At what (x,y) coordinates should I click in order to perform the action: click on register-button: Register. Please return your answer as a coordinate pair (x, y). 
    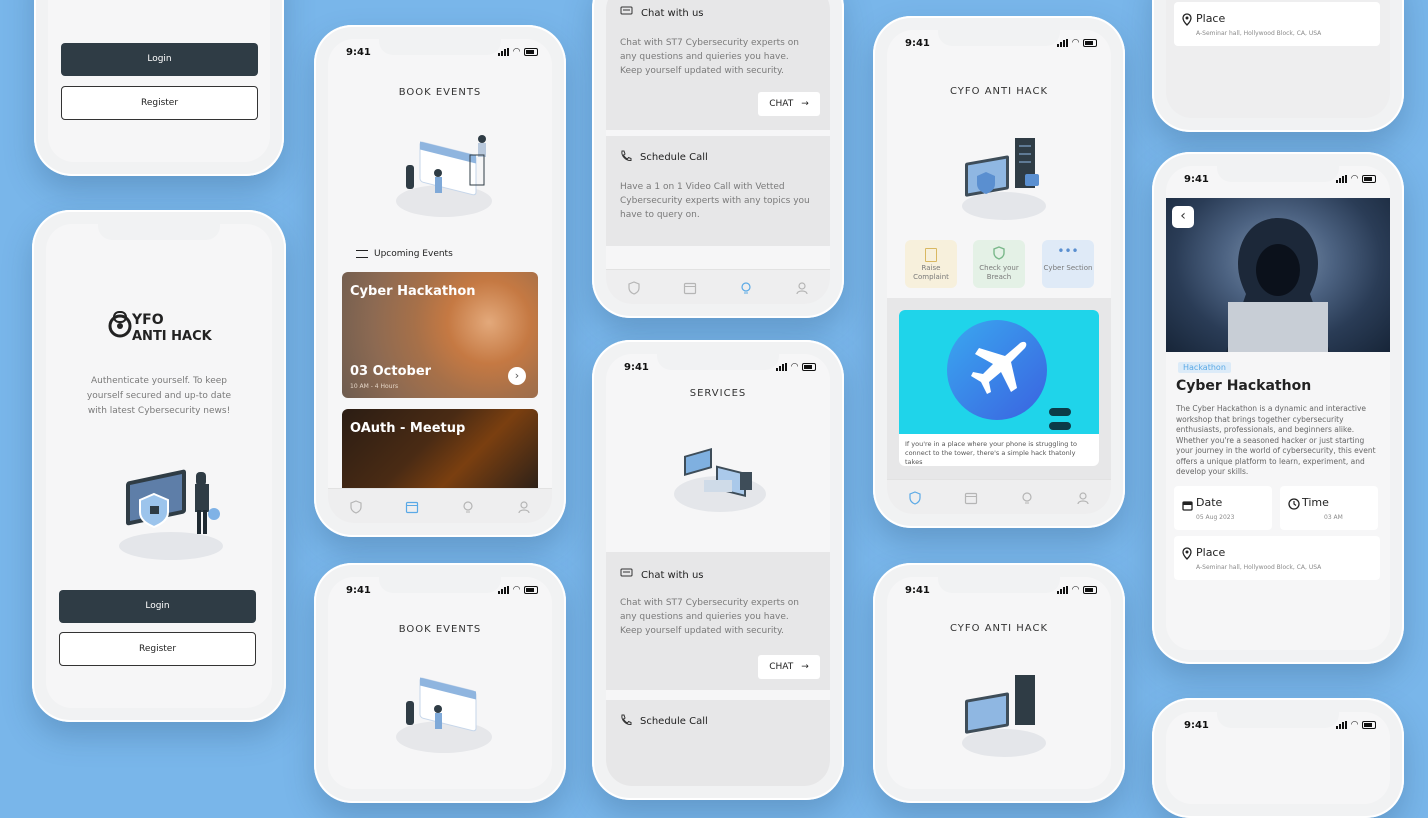
    Looking at the image, I should click on (159, 103).